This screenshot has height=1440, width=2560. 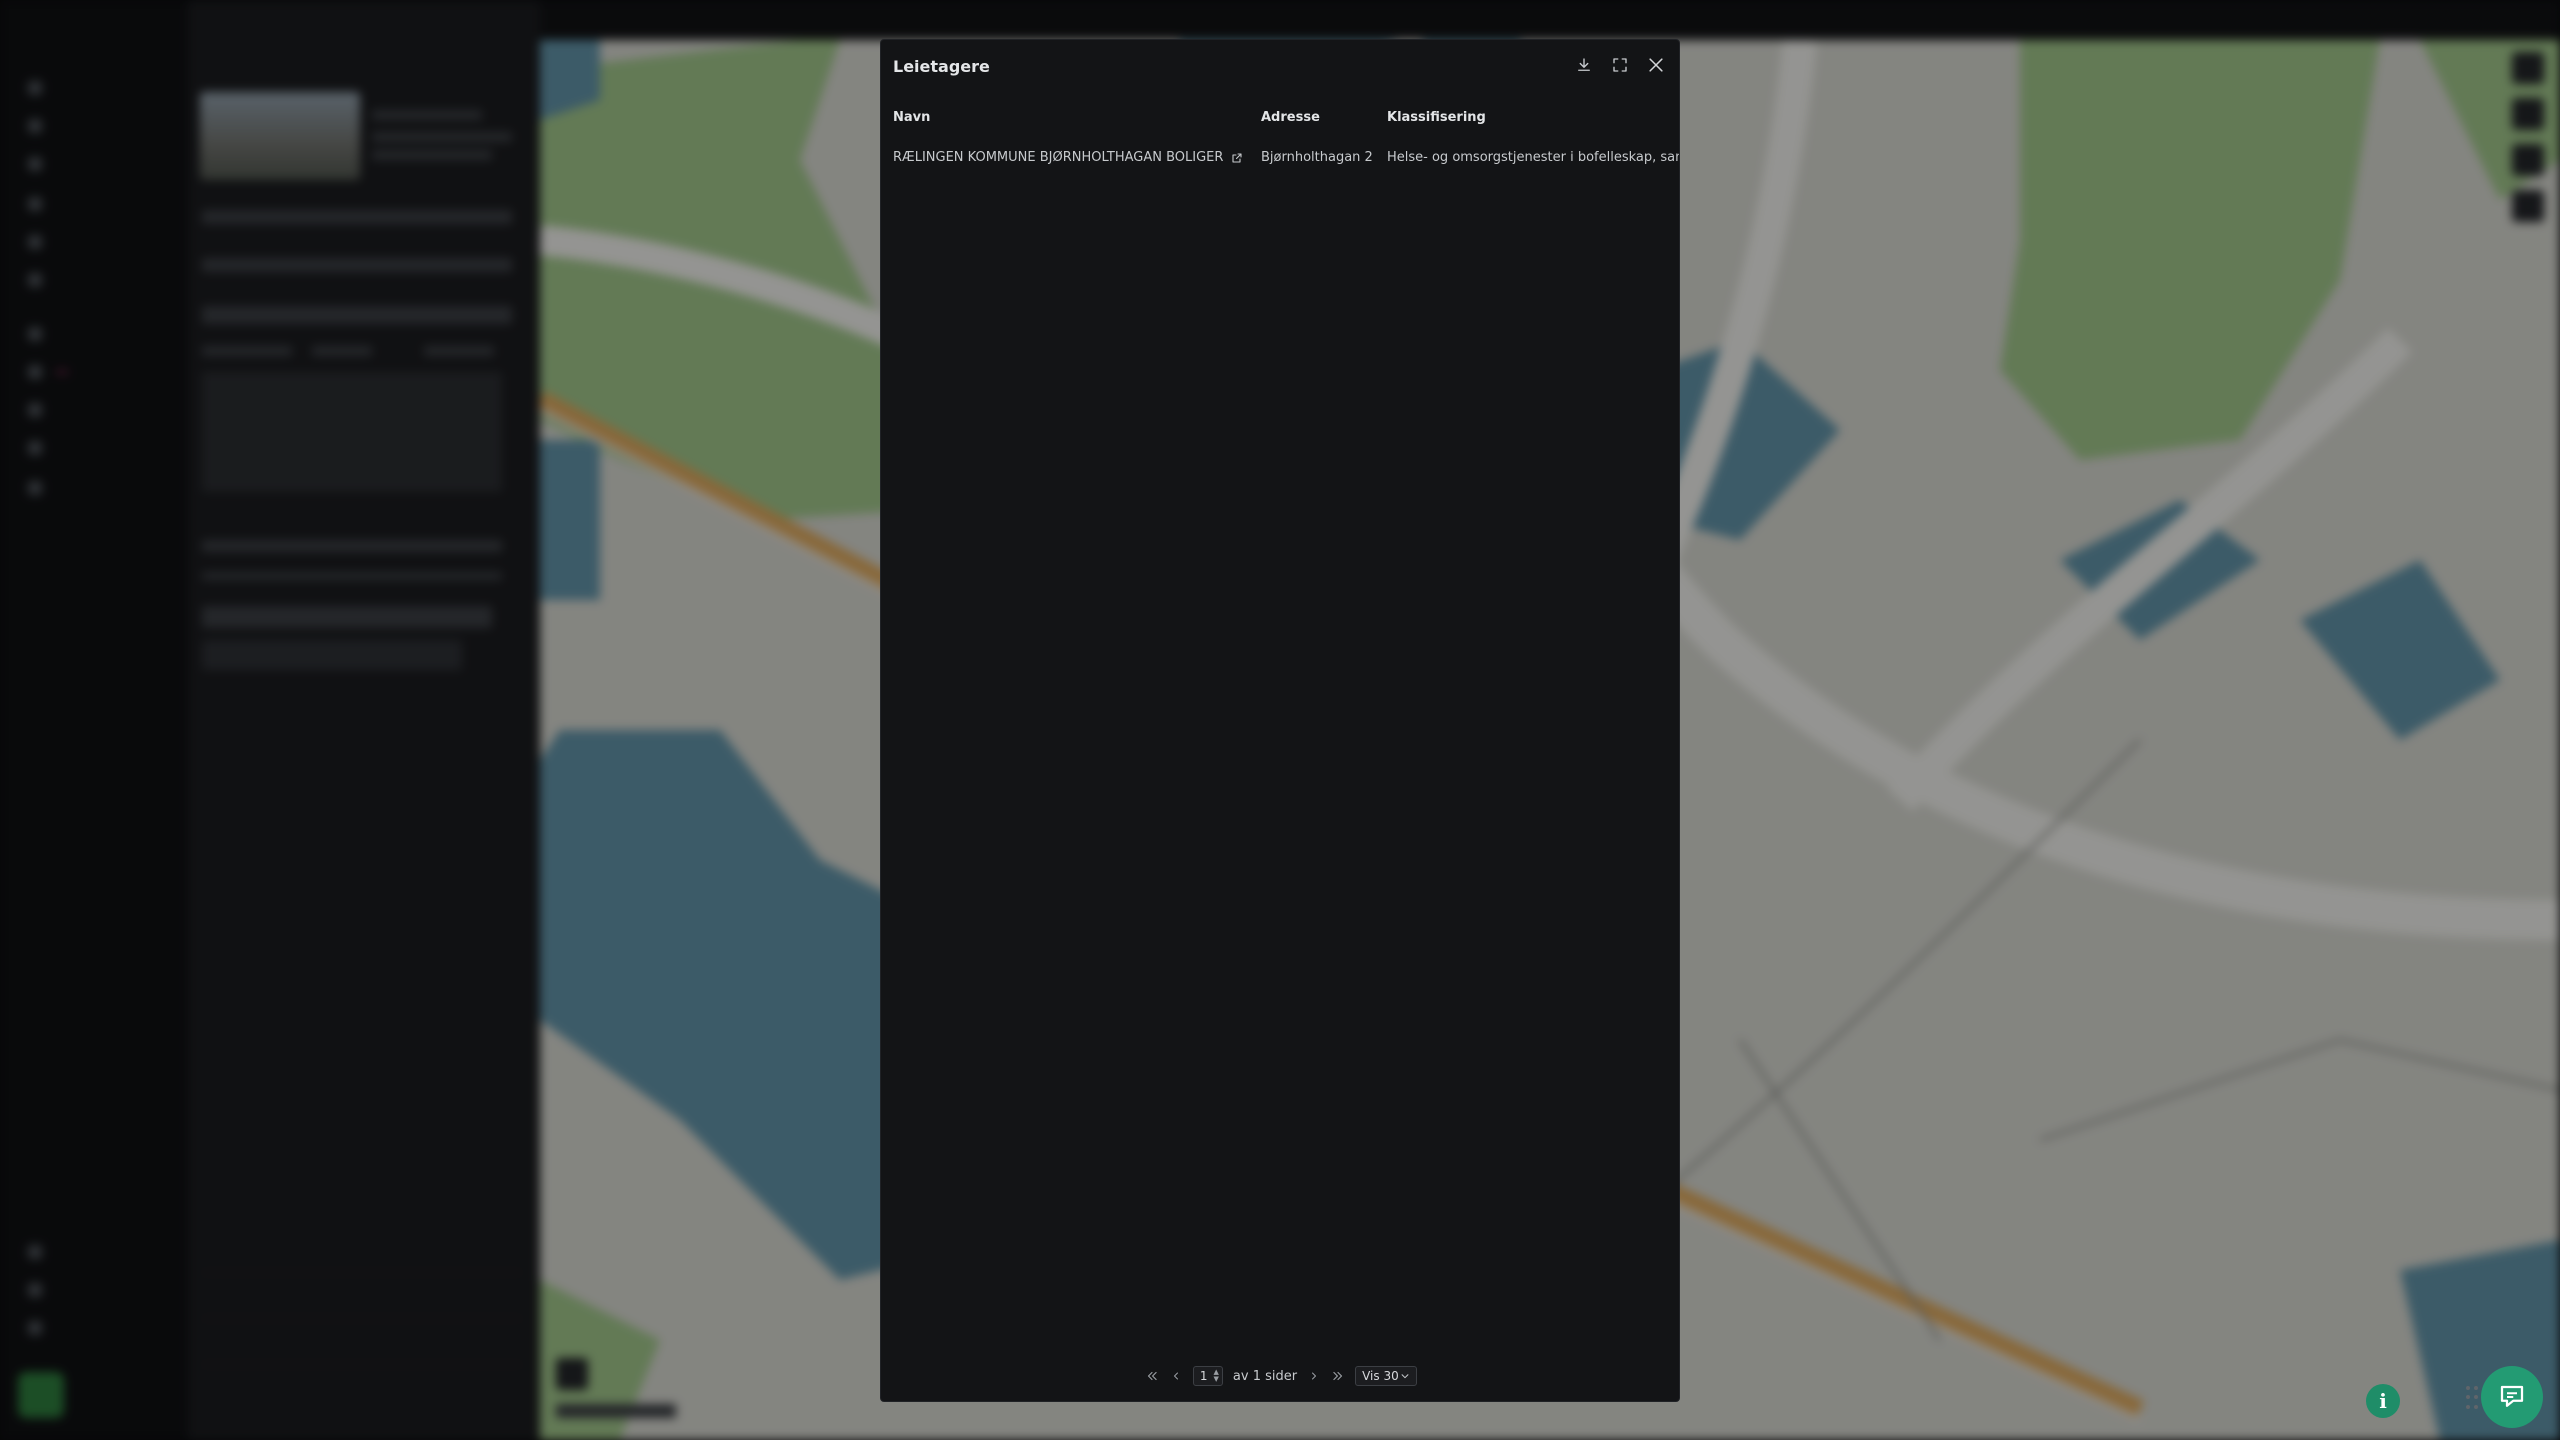 What do you see at coordinates (1203, 1376) in the screenshot?
I see `page-number-value: 1` at bounding box center [1203, 1376].